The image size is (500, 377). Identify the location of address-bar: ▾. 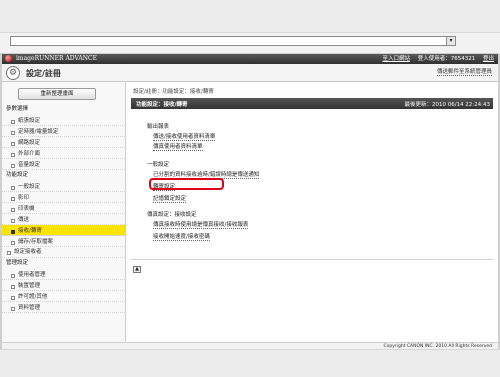
(233, 41).